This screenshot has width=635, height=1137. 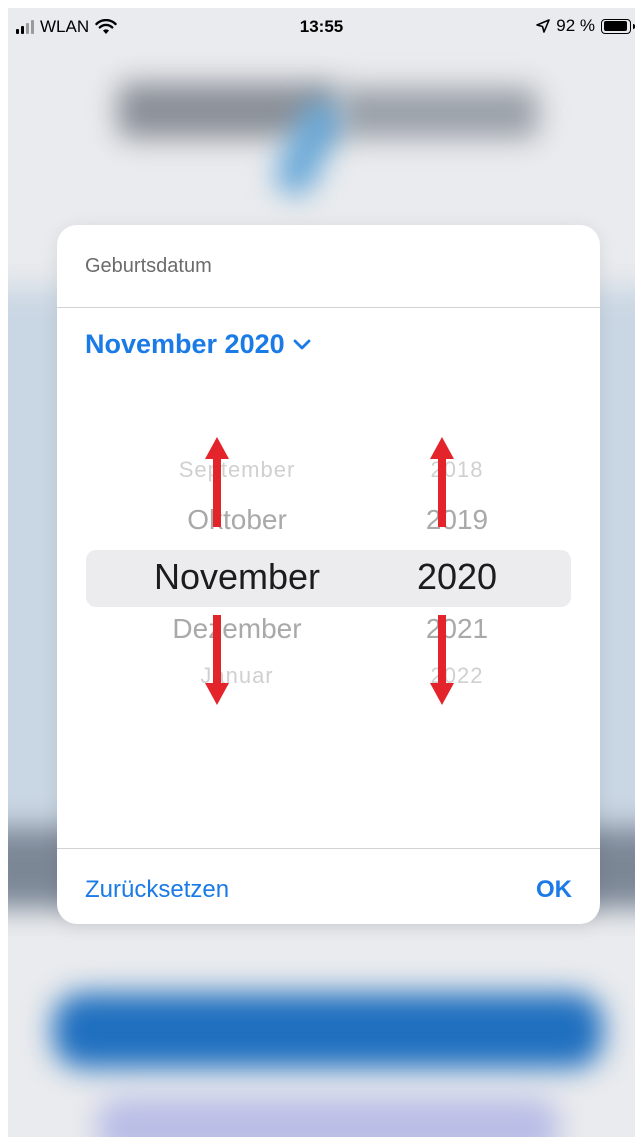 What do you see at coordinates (237, 676) in the screenshot?
I see `month-option: Januar` at bounding box center [237, 676].